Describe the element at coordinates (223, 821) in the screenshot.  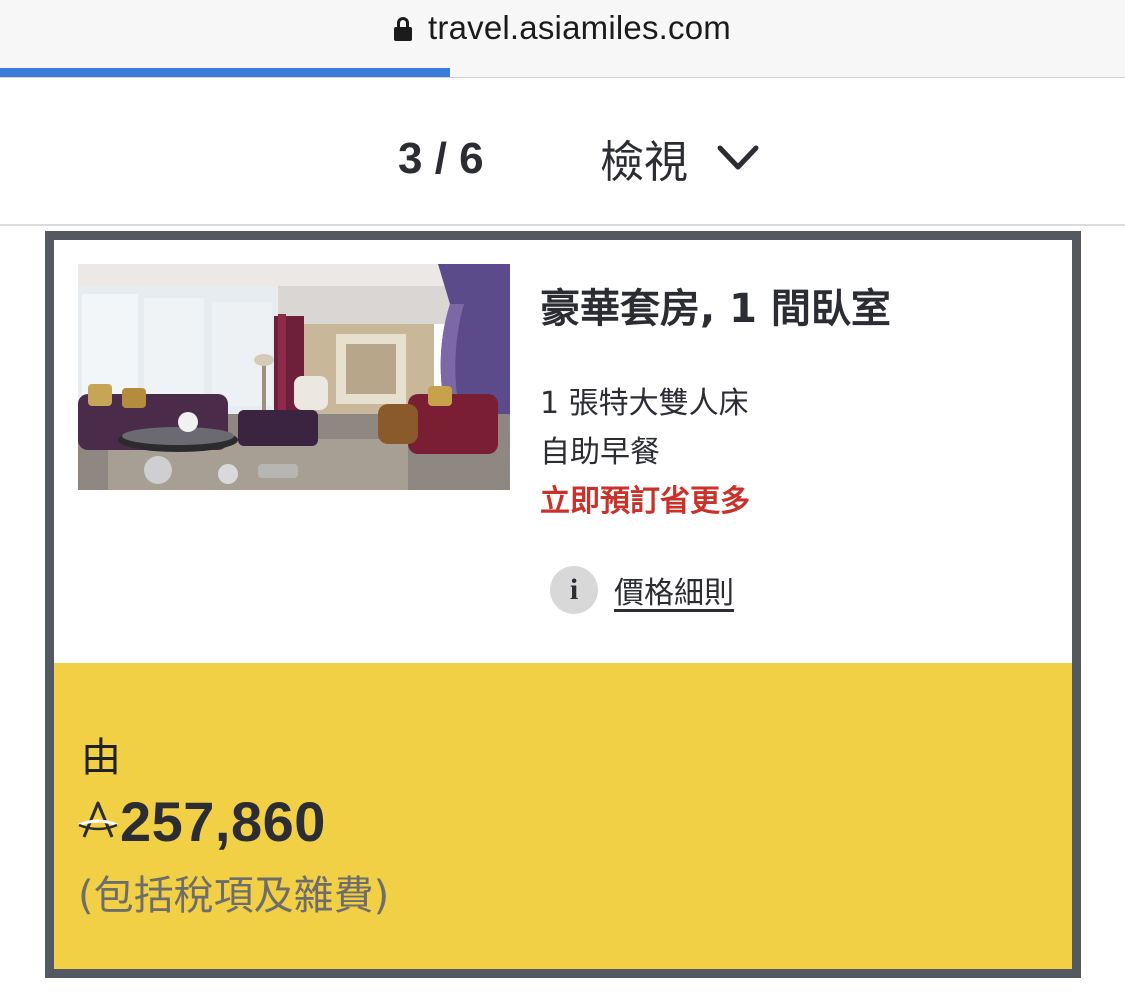
I see `price-value: 257,860` at that location.